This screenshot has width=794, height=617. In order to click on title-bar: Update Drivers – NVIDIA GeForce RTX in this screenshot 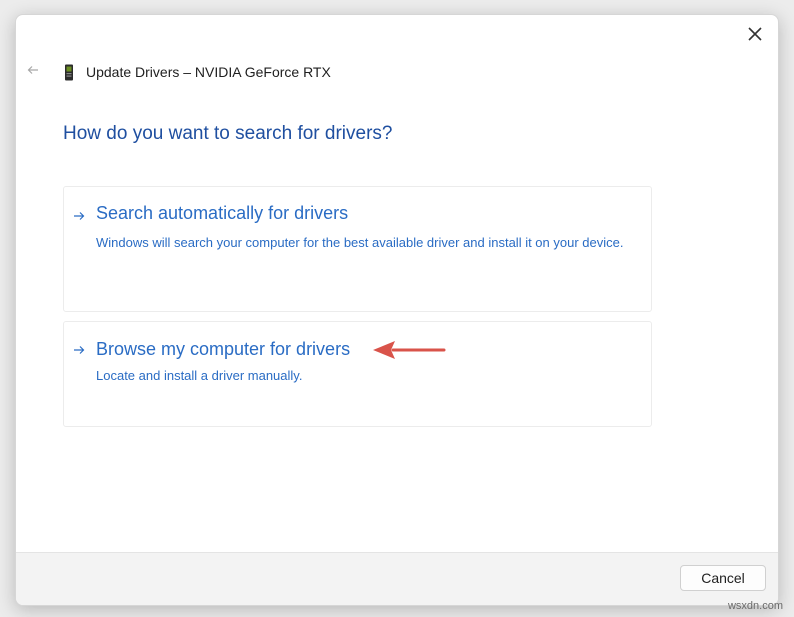, I will do `click(197, 72)`.